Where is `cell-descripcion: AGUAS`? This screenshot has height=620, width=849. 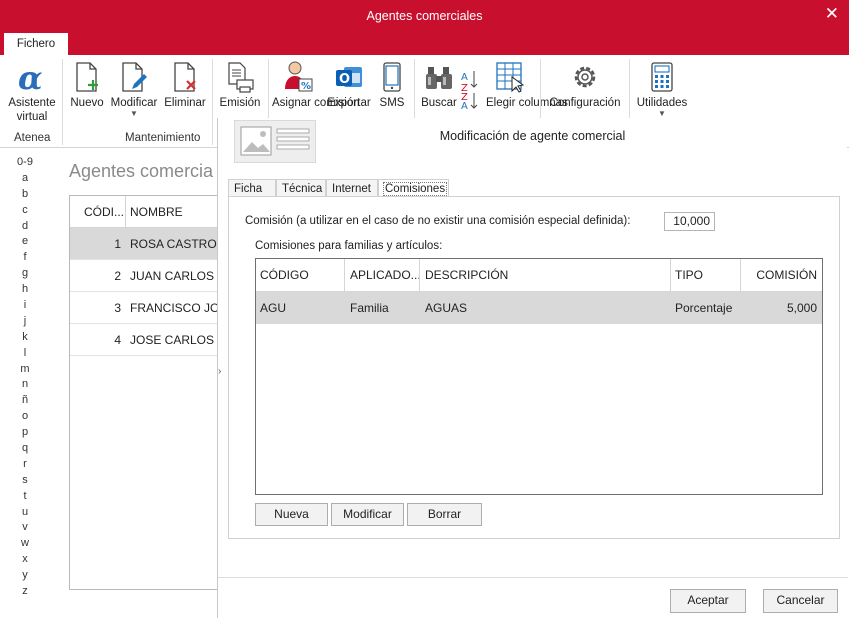 cell-descripcion: AGUAS is located at coordinates (446, 308).